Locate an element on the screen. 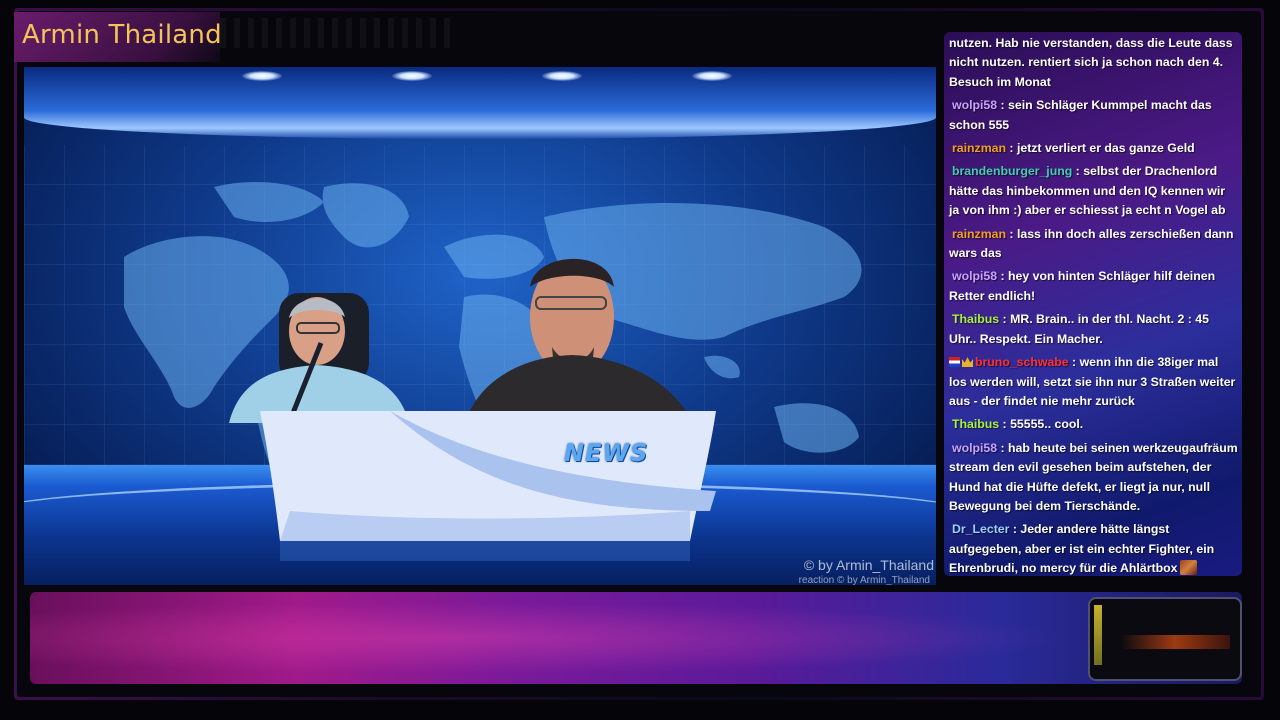 The image size is (1280, 720). emote-icon is located at coordinates (1189, 568).